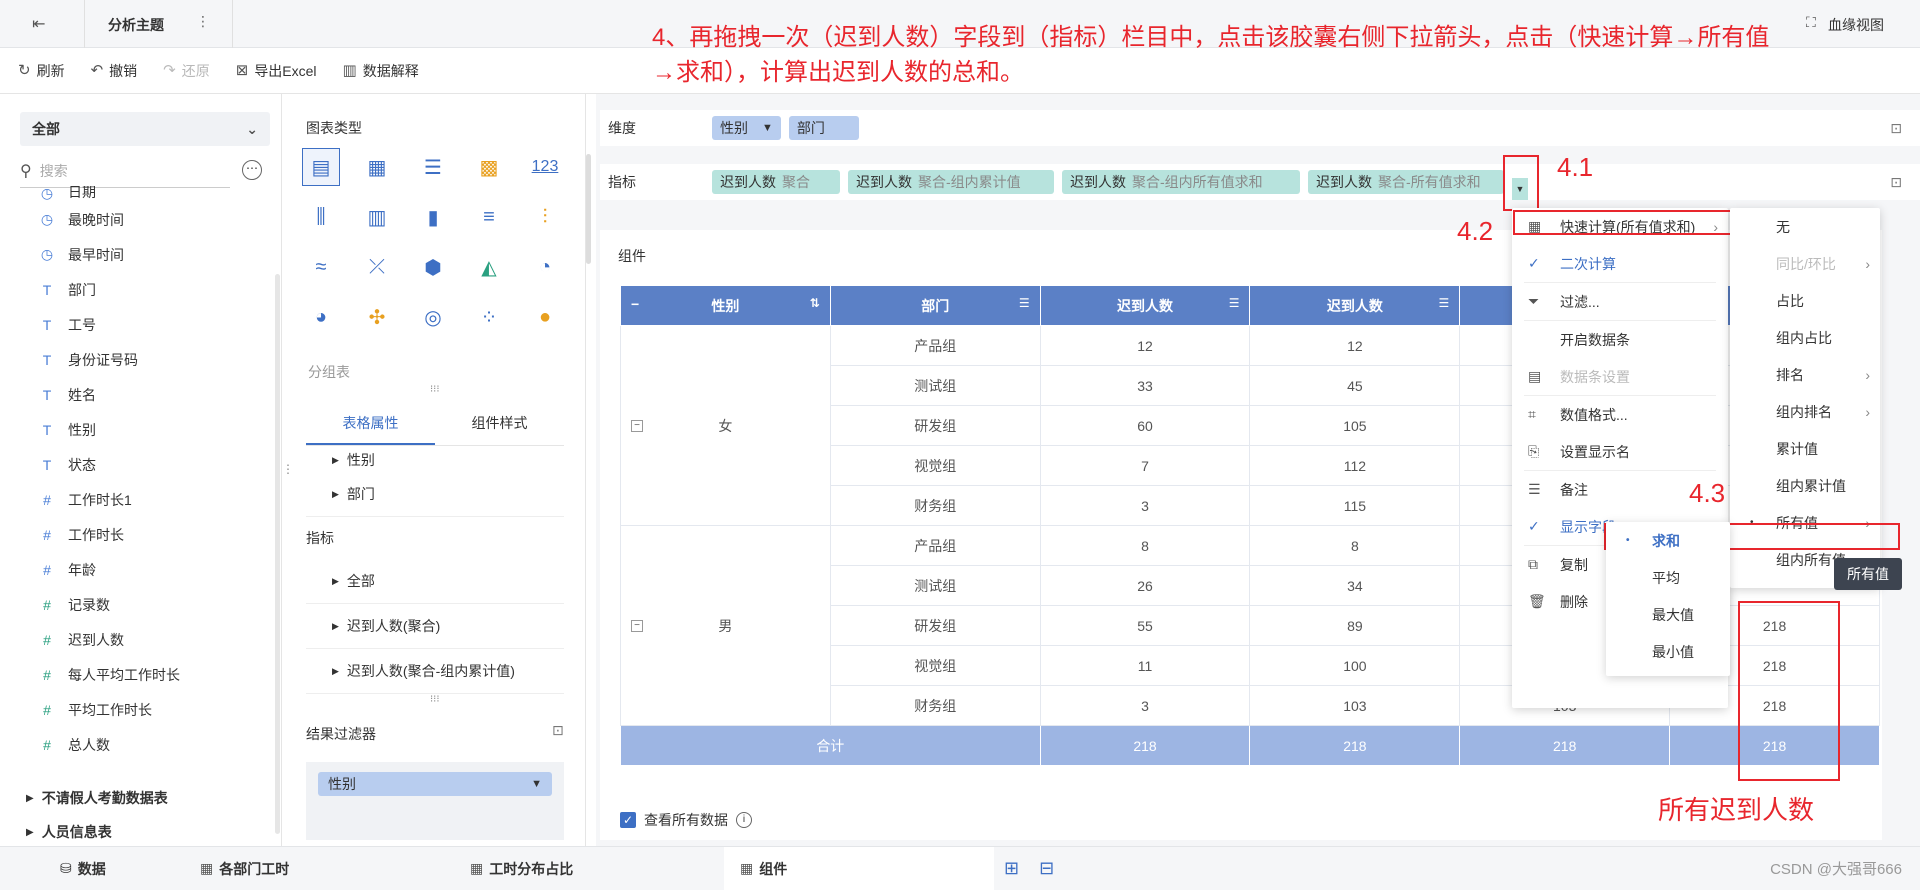  Describe the element at coordinates (141, 709) in the screenshot. I see `field-item: # 平均工作时长` at that location.